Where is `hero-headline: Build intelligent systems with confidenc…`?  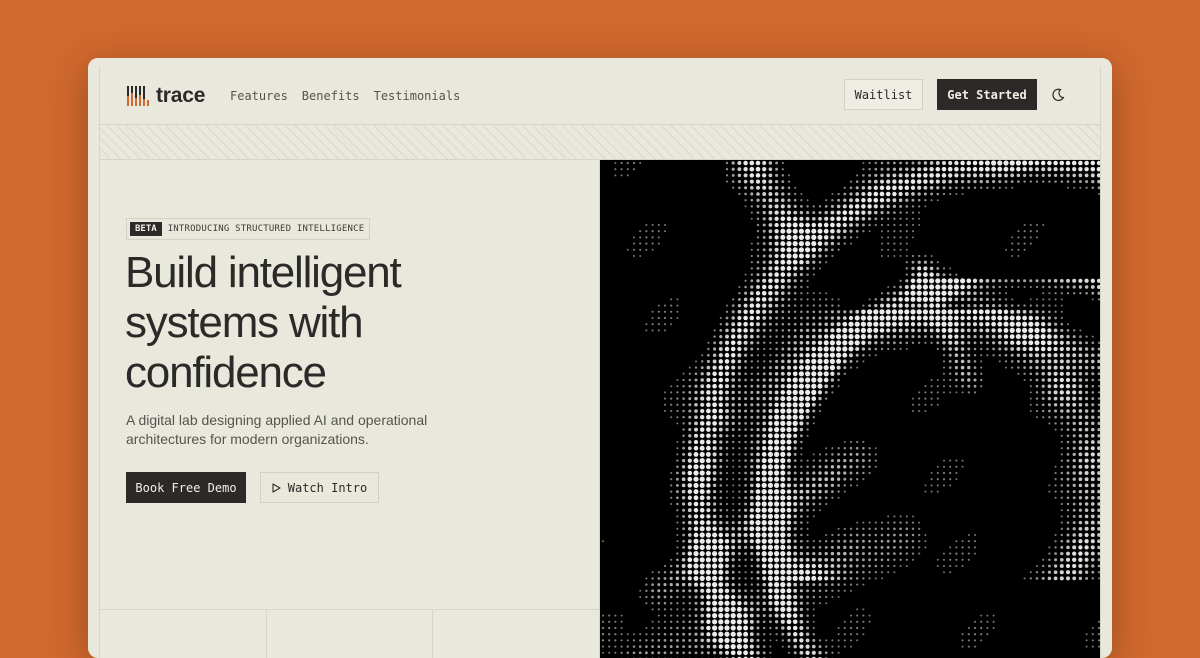 hero-headline: Build intelligent systems with confidenc… is located at coordinates (345, 323).